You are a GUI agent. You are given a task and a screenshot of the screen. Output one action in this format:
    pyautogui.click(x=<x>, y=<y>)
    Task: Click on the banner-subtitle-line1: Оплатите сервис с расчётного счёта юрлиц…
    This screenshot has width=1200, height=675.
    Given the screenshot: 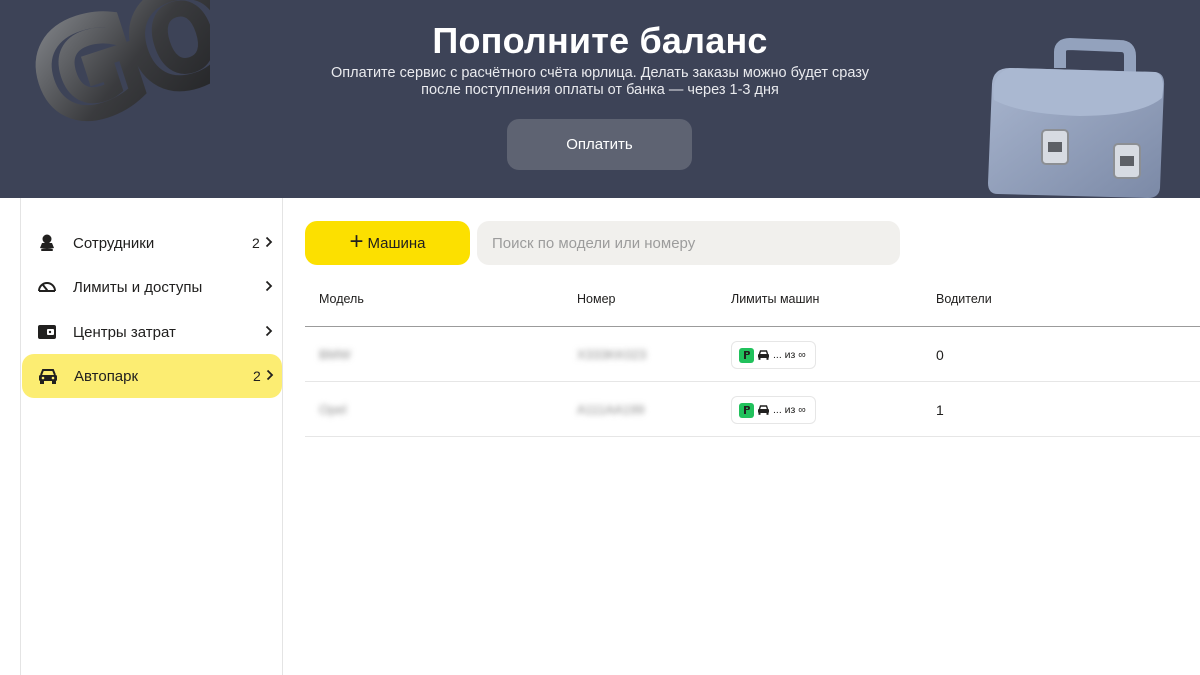 What is the action you would take?
    pyautogui.click(x=599, y=73)
    